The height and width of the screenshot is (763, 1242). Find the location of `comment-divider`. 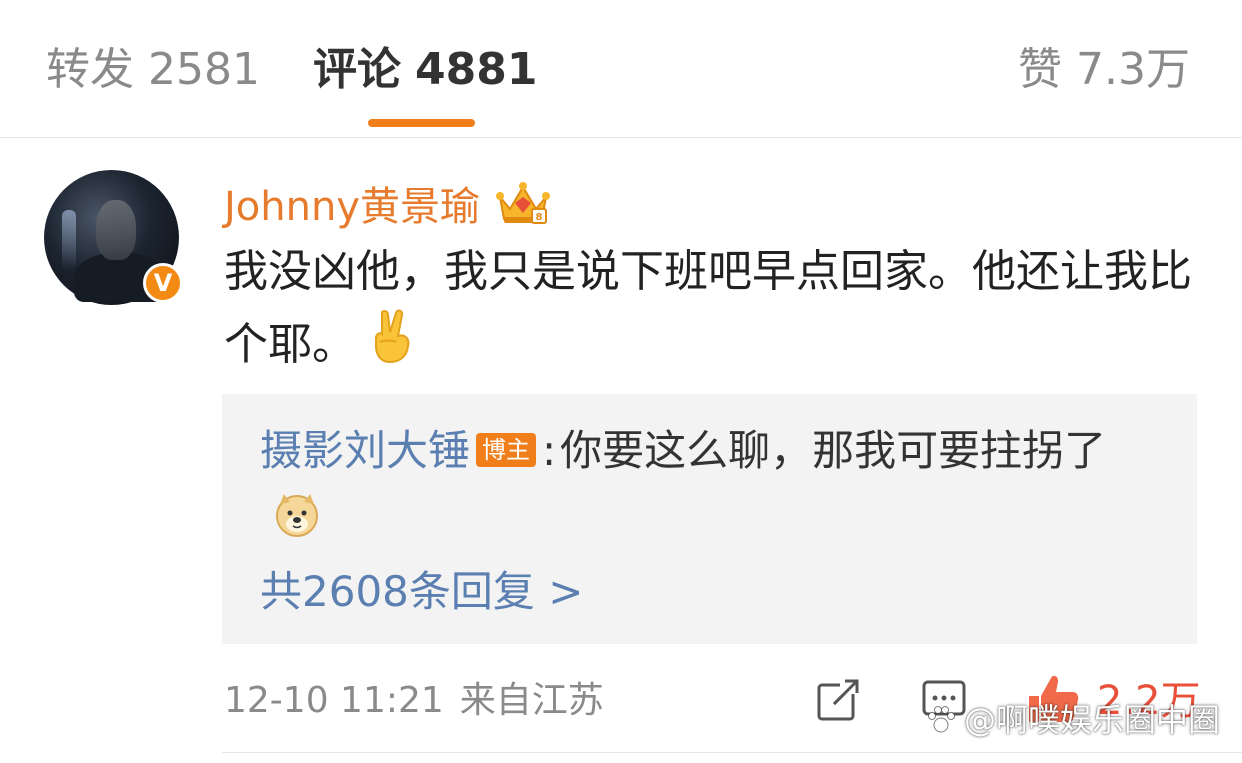

comment-divider is located at coordinates (732, 752).